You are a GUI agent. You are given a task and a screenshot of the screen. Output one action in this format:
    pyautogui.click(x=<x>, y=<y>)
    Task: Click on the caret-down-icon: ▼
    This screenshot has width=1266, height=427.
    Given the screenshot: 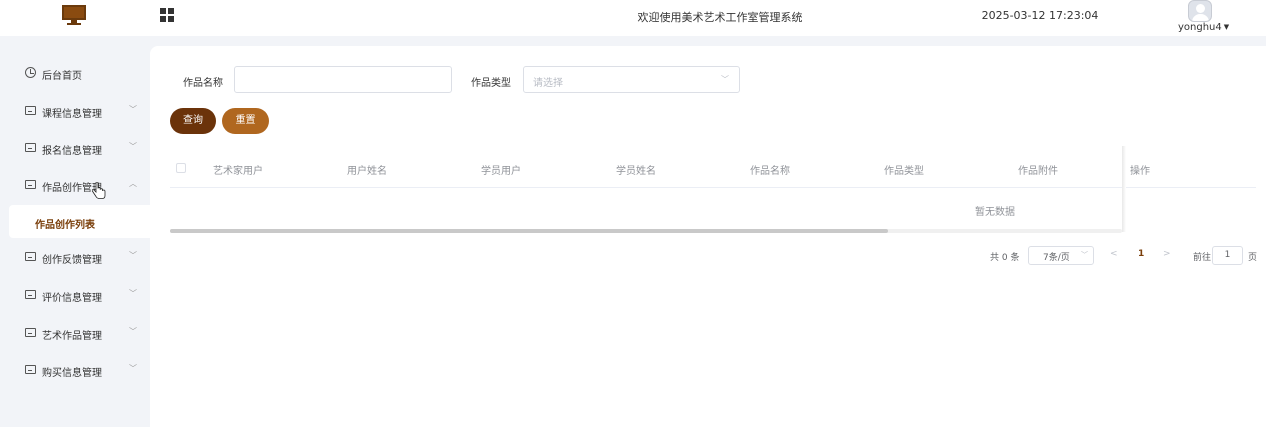 What is the action you would take?
    pyautogui.click(x=1226, y=27)
    